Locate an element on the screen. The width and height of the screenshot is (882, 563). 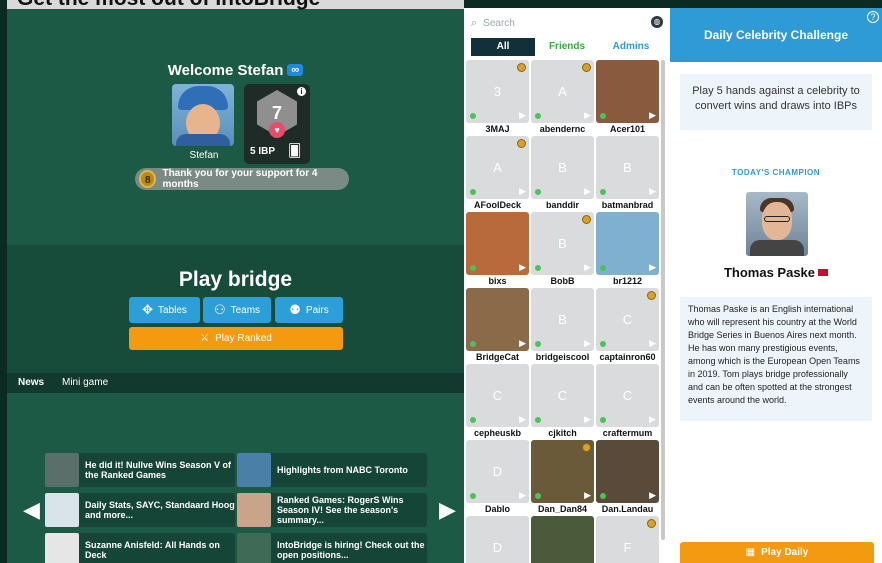
user-tile: C ▶ cepheuskb is located at coordinates (497, 401).